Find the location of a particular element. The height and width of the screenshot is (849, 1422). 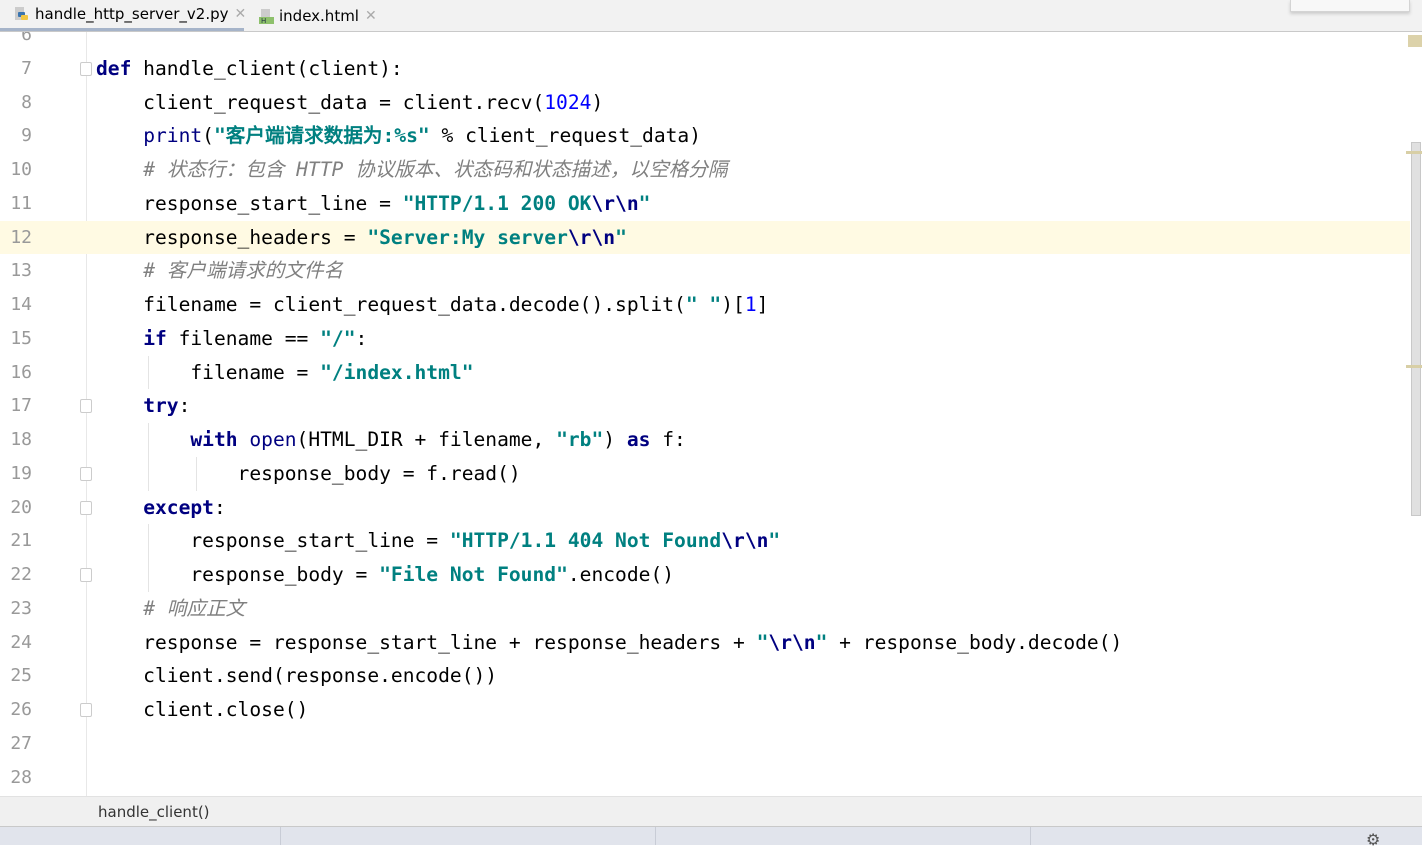

token-plain: .encode() is located at coordinates (621, 574).